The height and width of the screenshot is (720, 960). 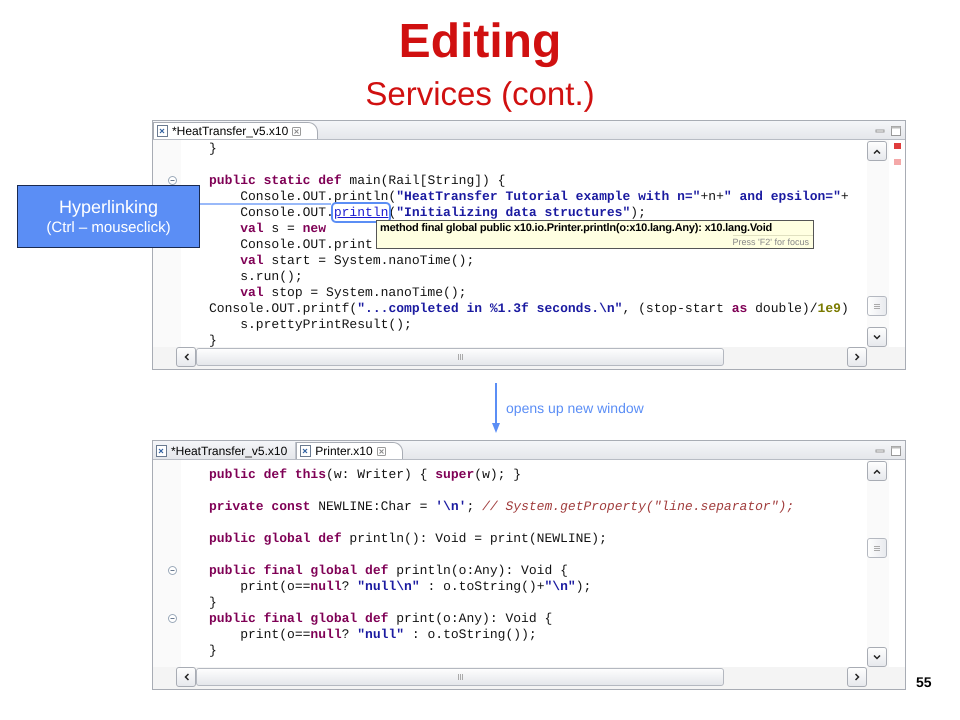 I want to click on code-line: public final global def print(o:Any): Void {, so click(x=380, y=618).